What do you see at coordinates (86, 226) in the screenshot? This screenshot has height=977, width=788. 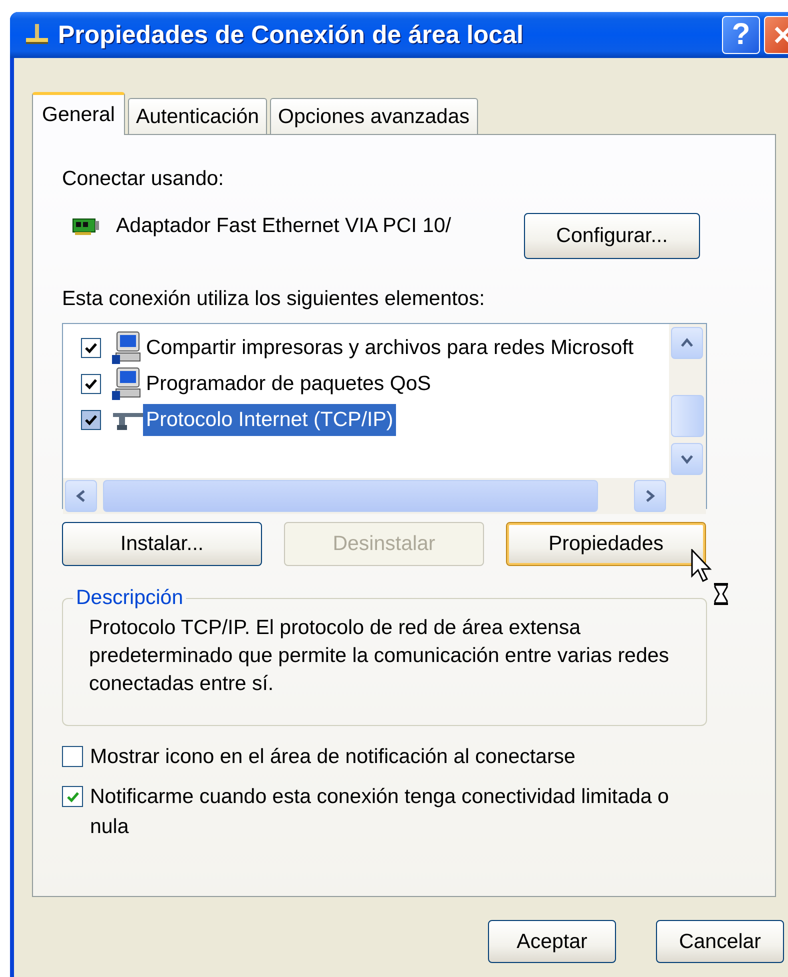 I see `network-card-icon` at bounding box center [86, 226].